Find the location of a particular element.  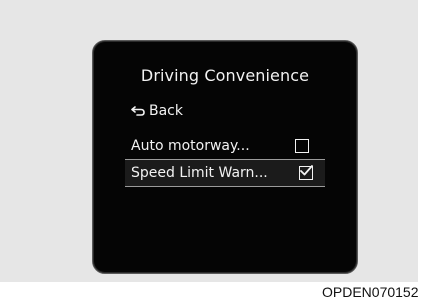

back-button: Back is located at coordinates (157, 111).